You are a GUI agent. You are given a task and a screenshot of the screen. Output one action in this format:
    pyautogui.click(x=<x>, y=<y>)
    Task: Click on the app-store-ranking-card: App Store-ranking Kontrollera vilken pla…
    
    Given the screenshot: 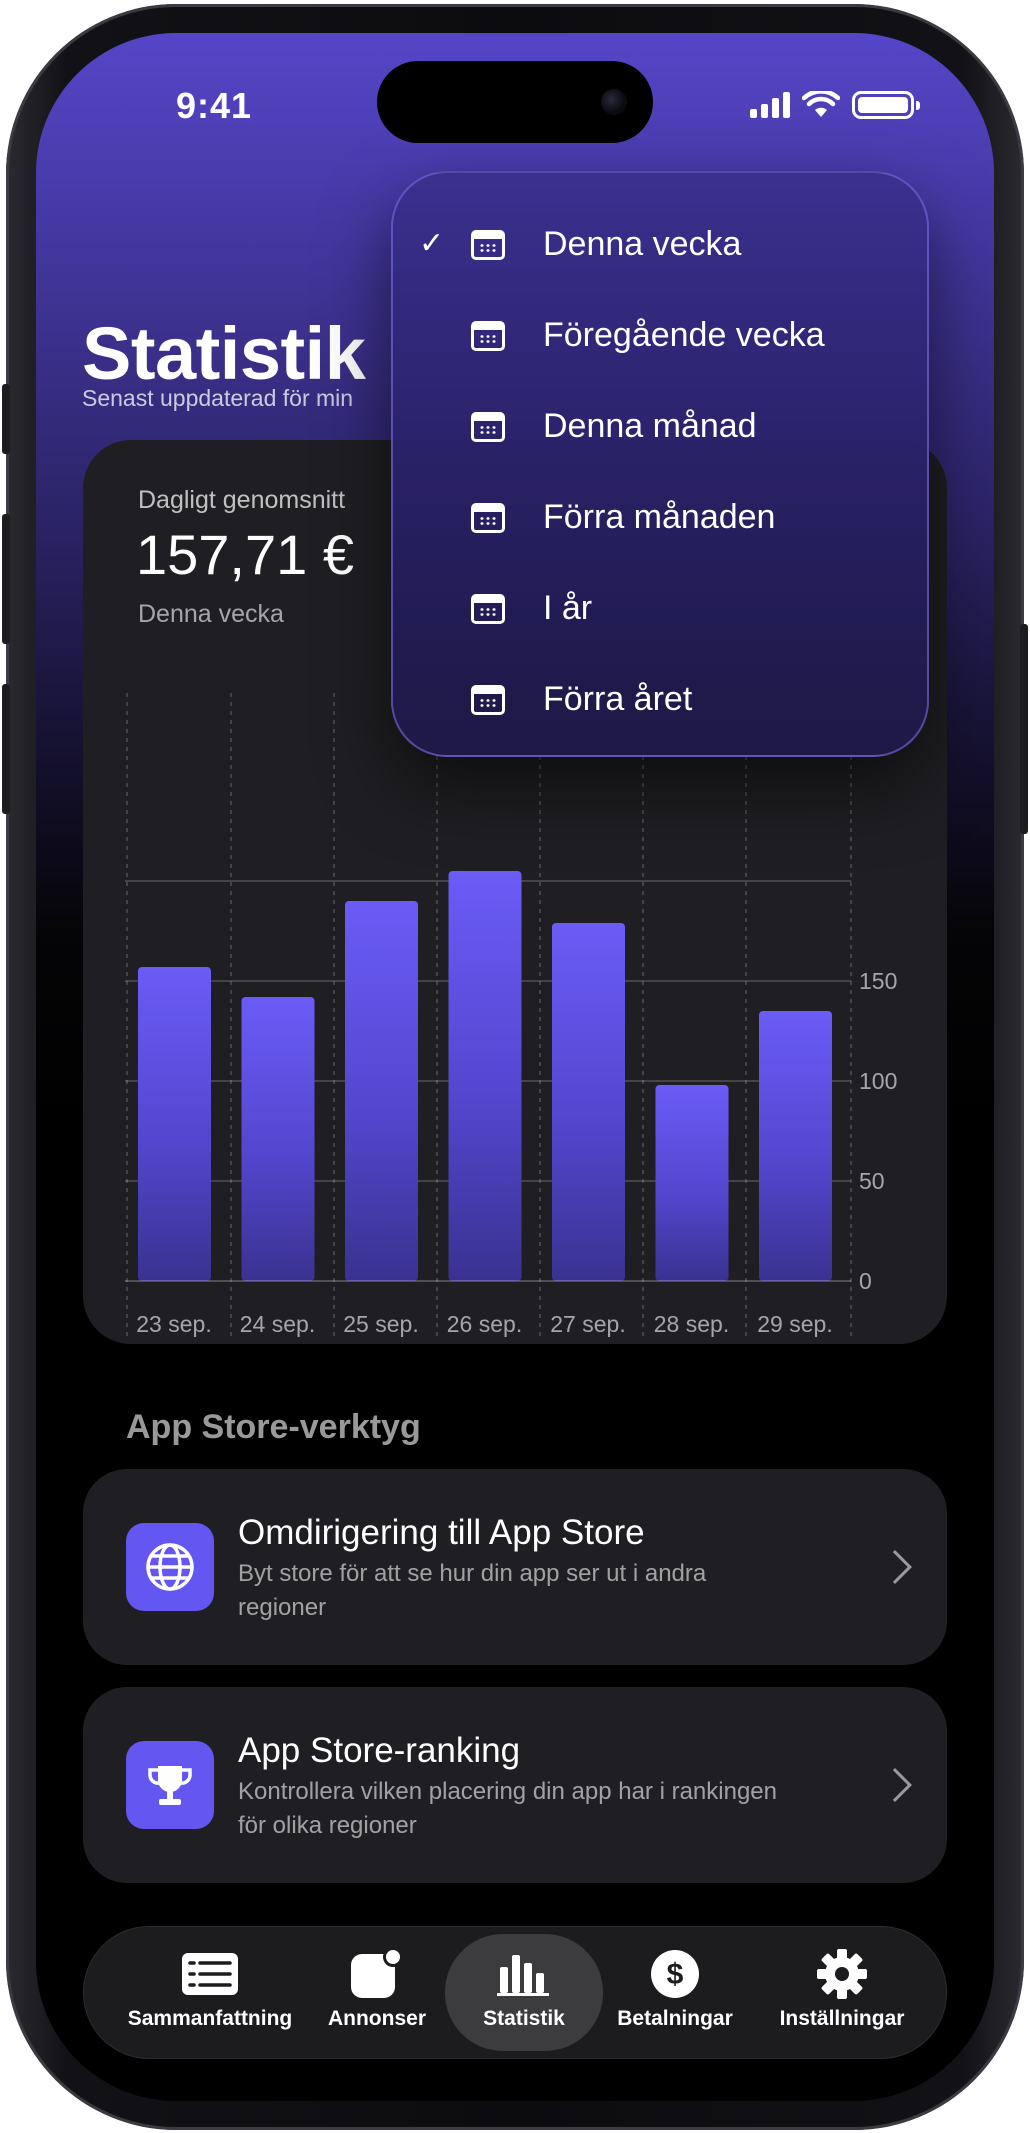 What is the action you would take?
    pyautogui.click(x=515, y=1785)
    